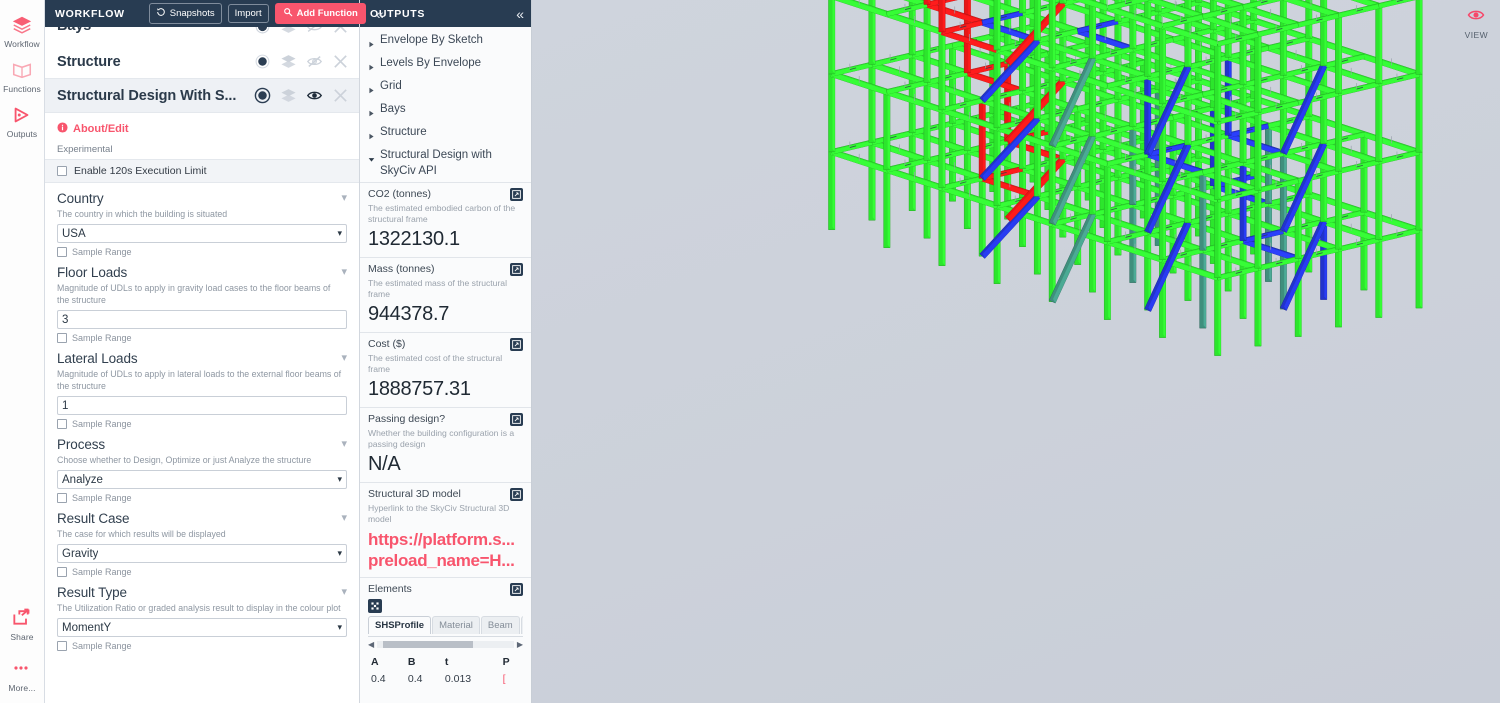  I want to click on eye-visible-icon, so click(314, 95).